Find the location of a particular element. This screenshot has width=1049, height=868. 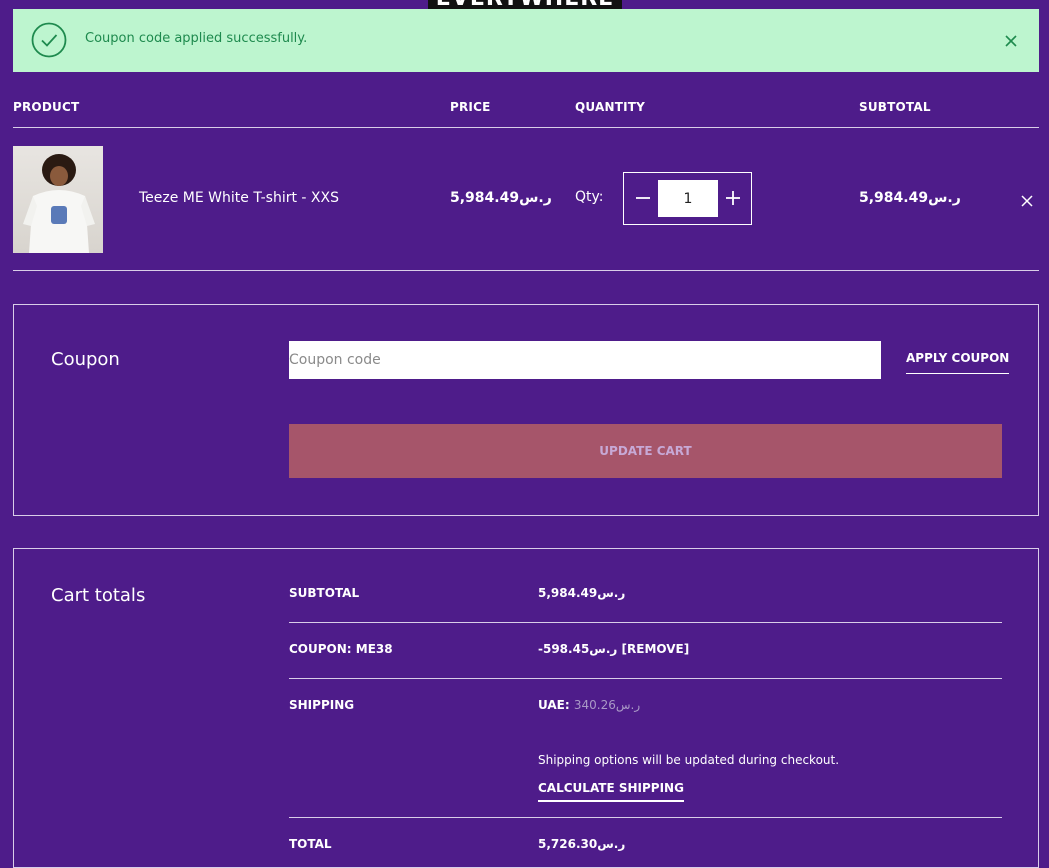

site-logo: EVERYWHERE is located at coordinates (525, 4).